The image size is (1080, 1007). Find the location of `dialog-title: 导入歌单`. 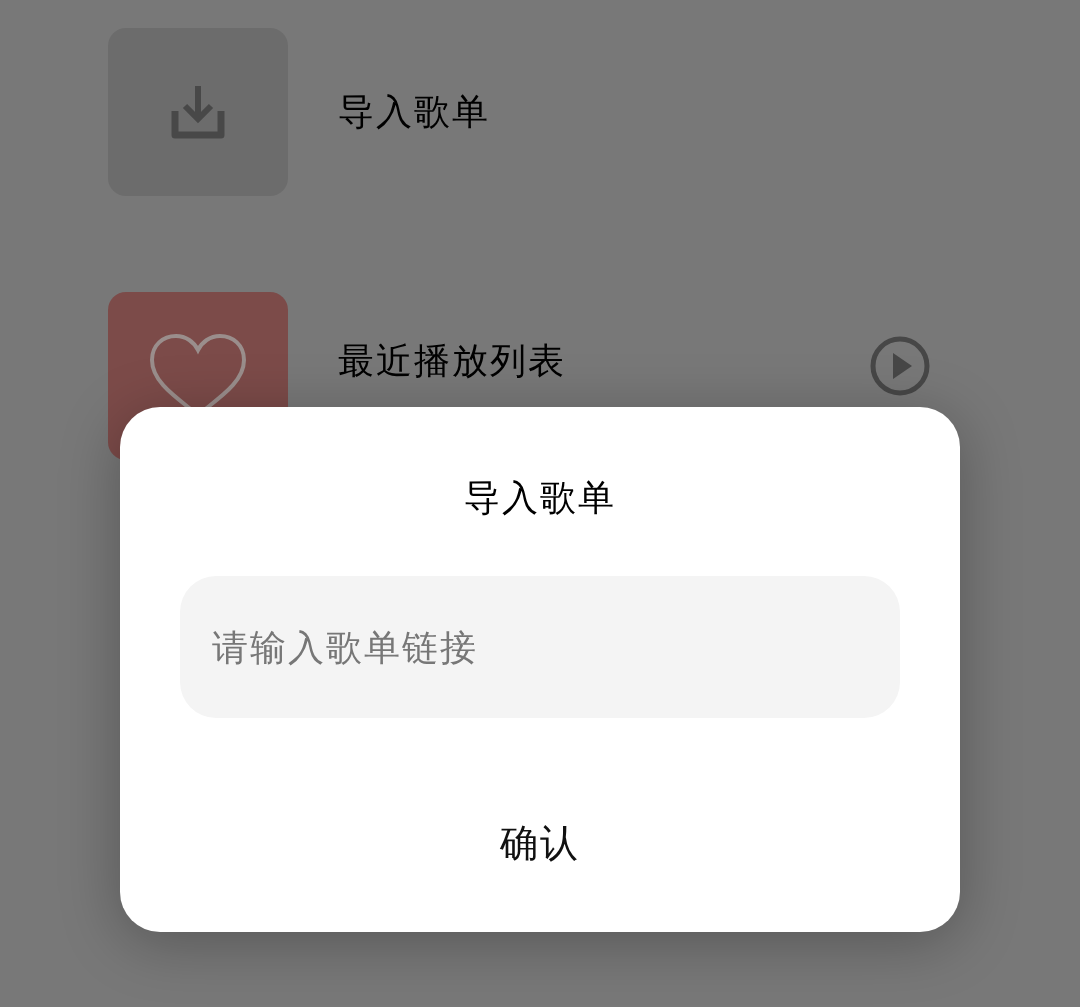

dialog-title: 导入歌单 is located at coordinates (540, 498).